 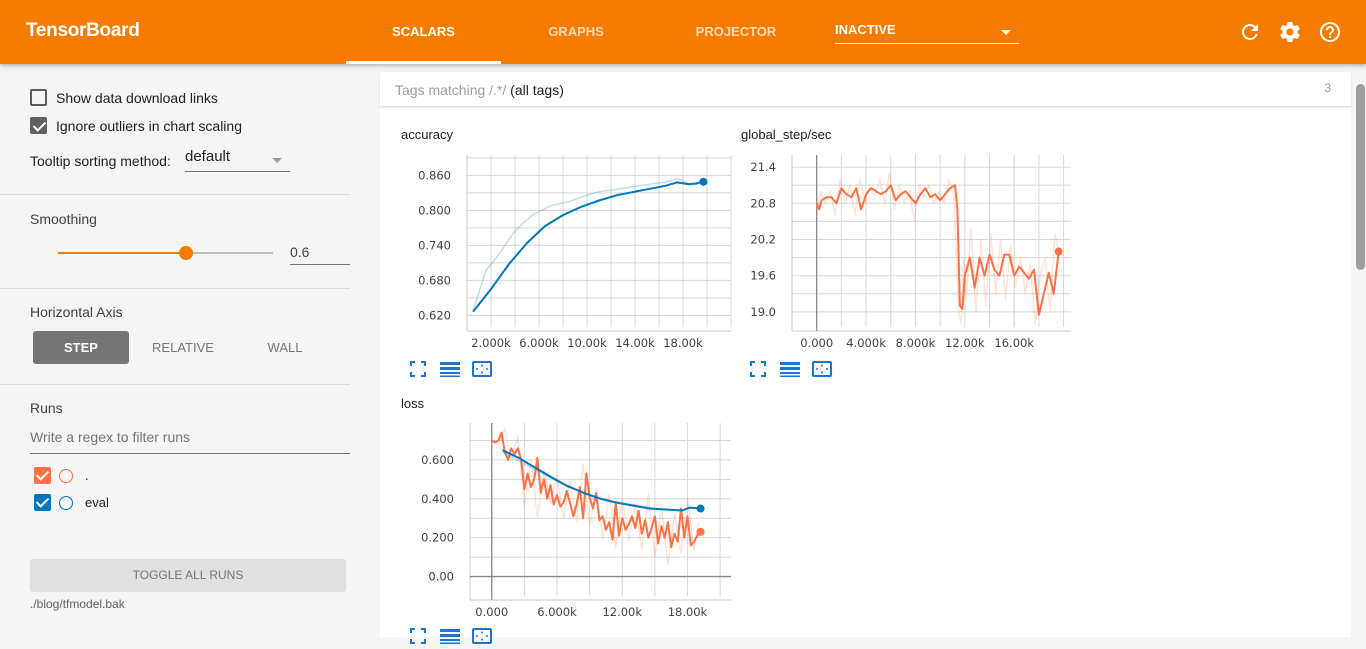 What do you see at coordinates (1290, 32) in the screenshot?
I see `settings-icon` at bounding box center [1290, 32].